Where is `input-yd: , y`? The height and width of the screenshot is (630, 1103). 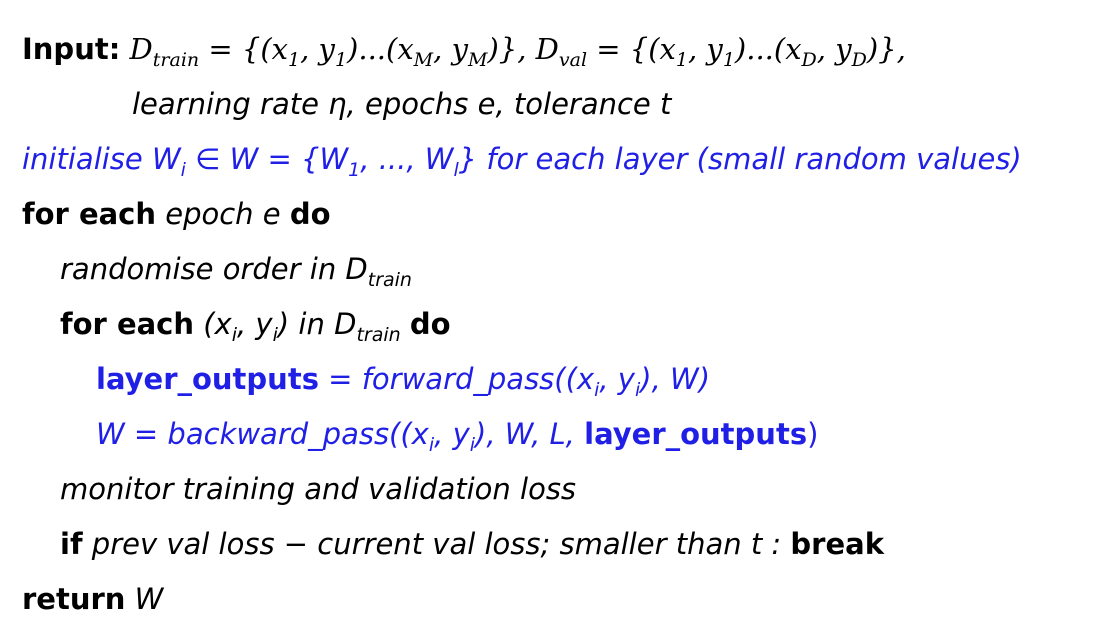
input-yd: , y is located at coordinates (834, 49).